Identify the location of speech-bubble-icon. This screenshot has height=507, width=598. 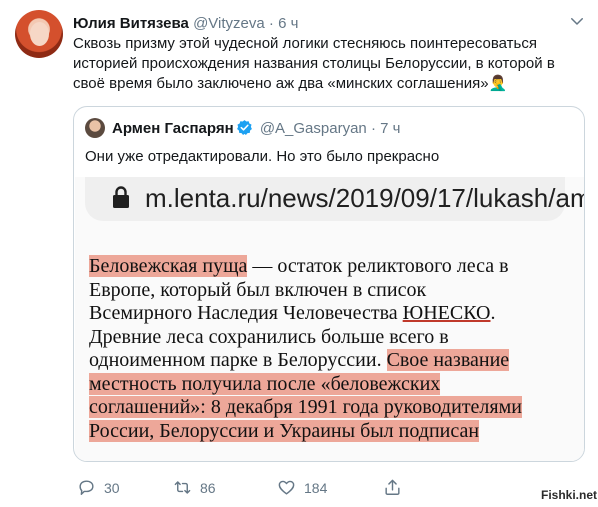
(86, 487).